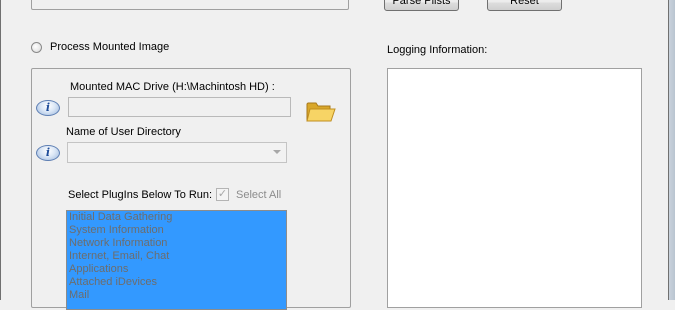 Image resolution: width=675 pixels, height=310 pixels. I want to click on process-mounted-image-label: Process Mounted Image, so click(110, 47).